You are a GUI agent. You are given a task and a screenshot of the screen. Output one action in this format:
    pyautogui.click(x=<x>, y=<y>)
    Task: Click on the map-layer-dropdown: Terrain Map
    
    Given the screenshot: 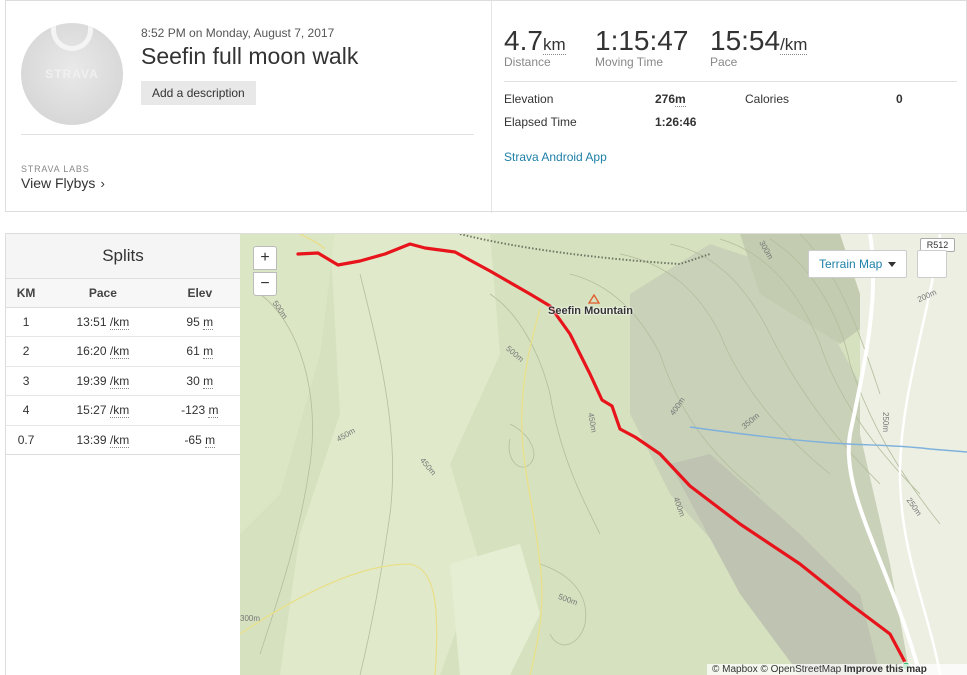 What is the action you would take?
    pyautogui.click(x=858, y=264)
    